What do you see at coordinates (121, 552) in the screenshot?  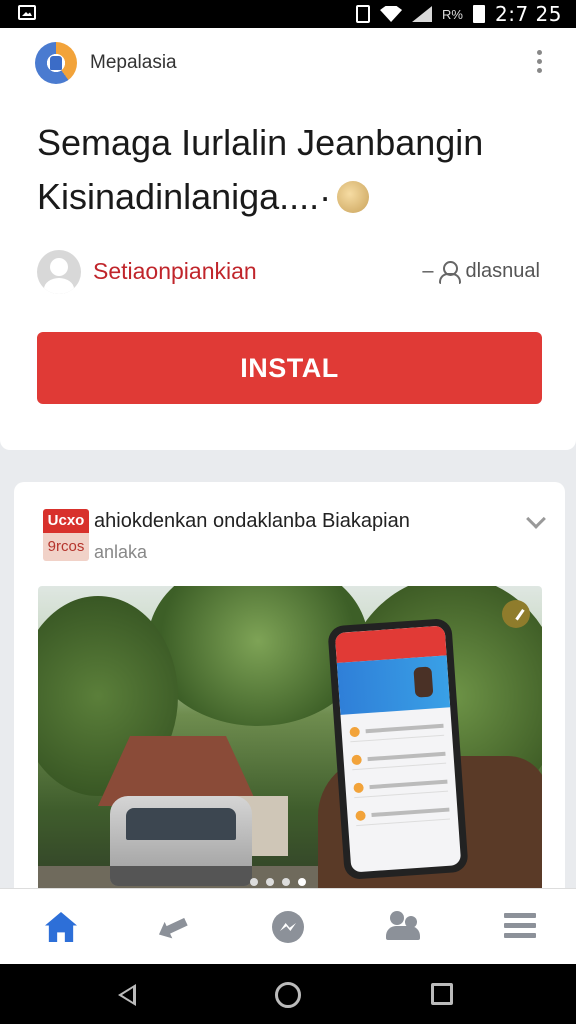 I see `post-subtitle: anlaka` at bounding box center [121, 552].